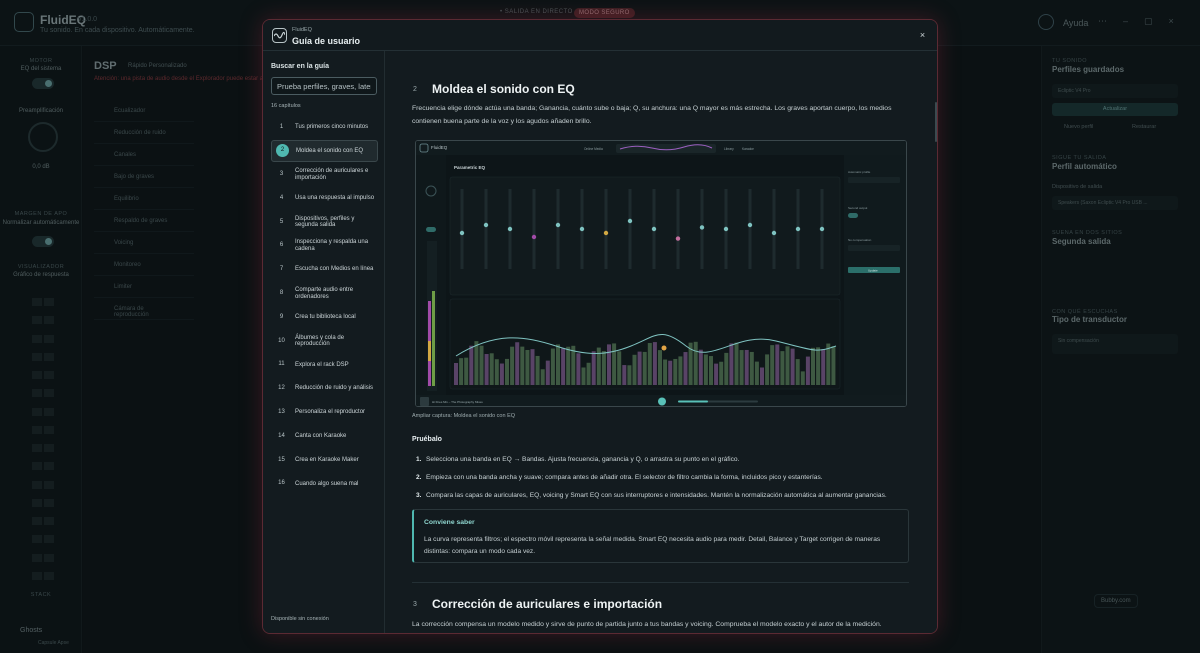 This screenshot has width=1200, height=653. I want to click on chapter-item-12: 12 Reducción de ruido y análisis, so click(324, 389).